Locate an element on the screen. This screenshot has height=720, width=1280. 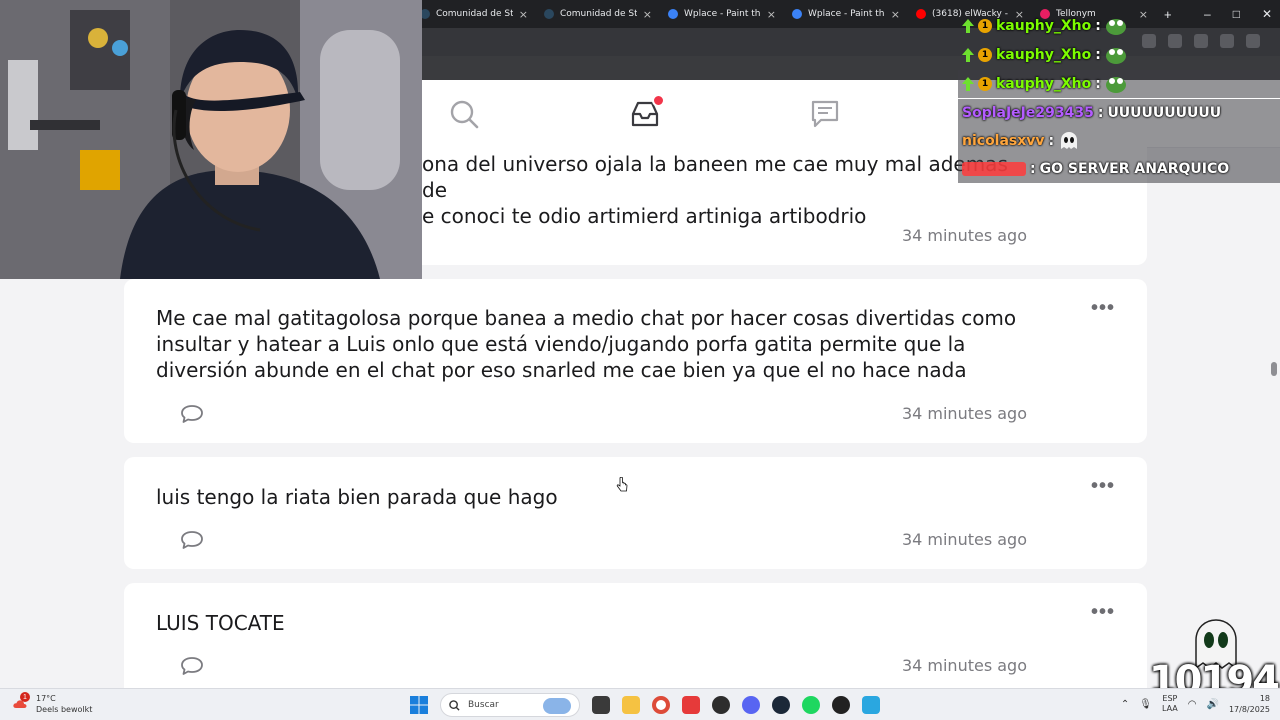
discord-icon is located at coordinates (751, 705).